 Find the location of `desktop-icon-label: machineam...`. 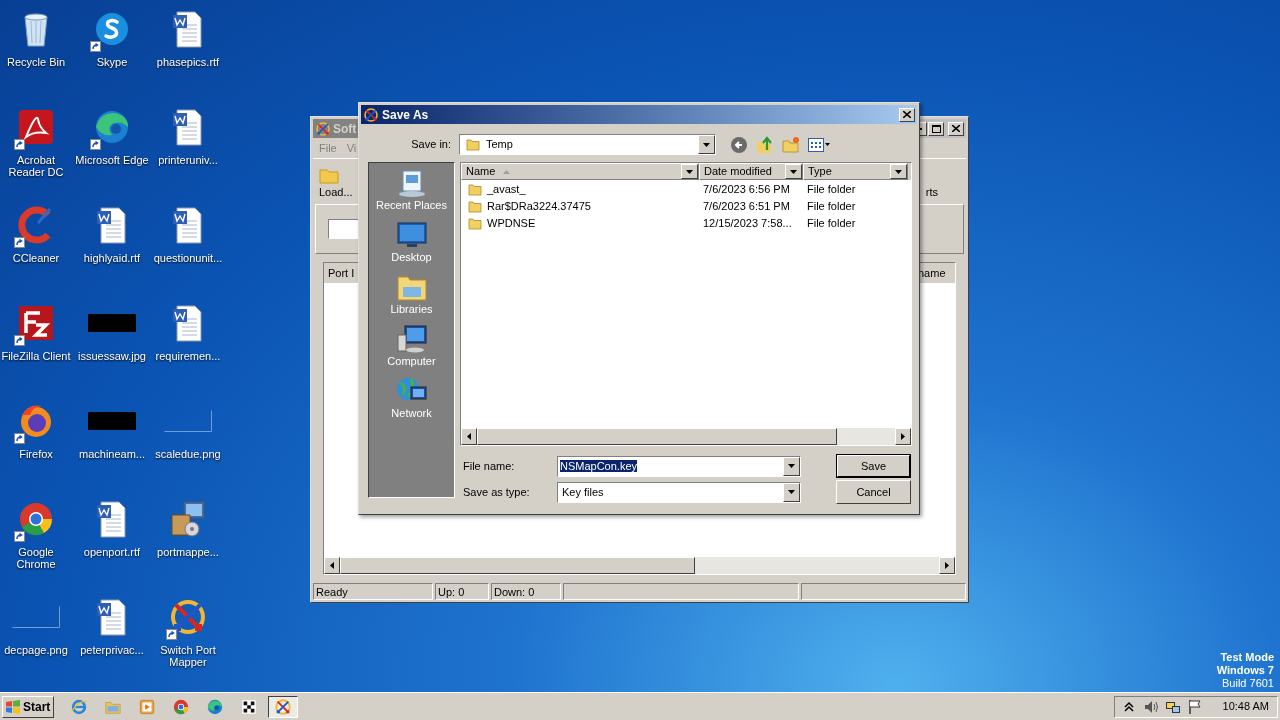

desktop-icon-label: machineam... is located at coordinates (112, 454).